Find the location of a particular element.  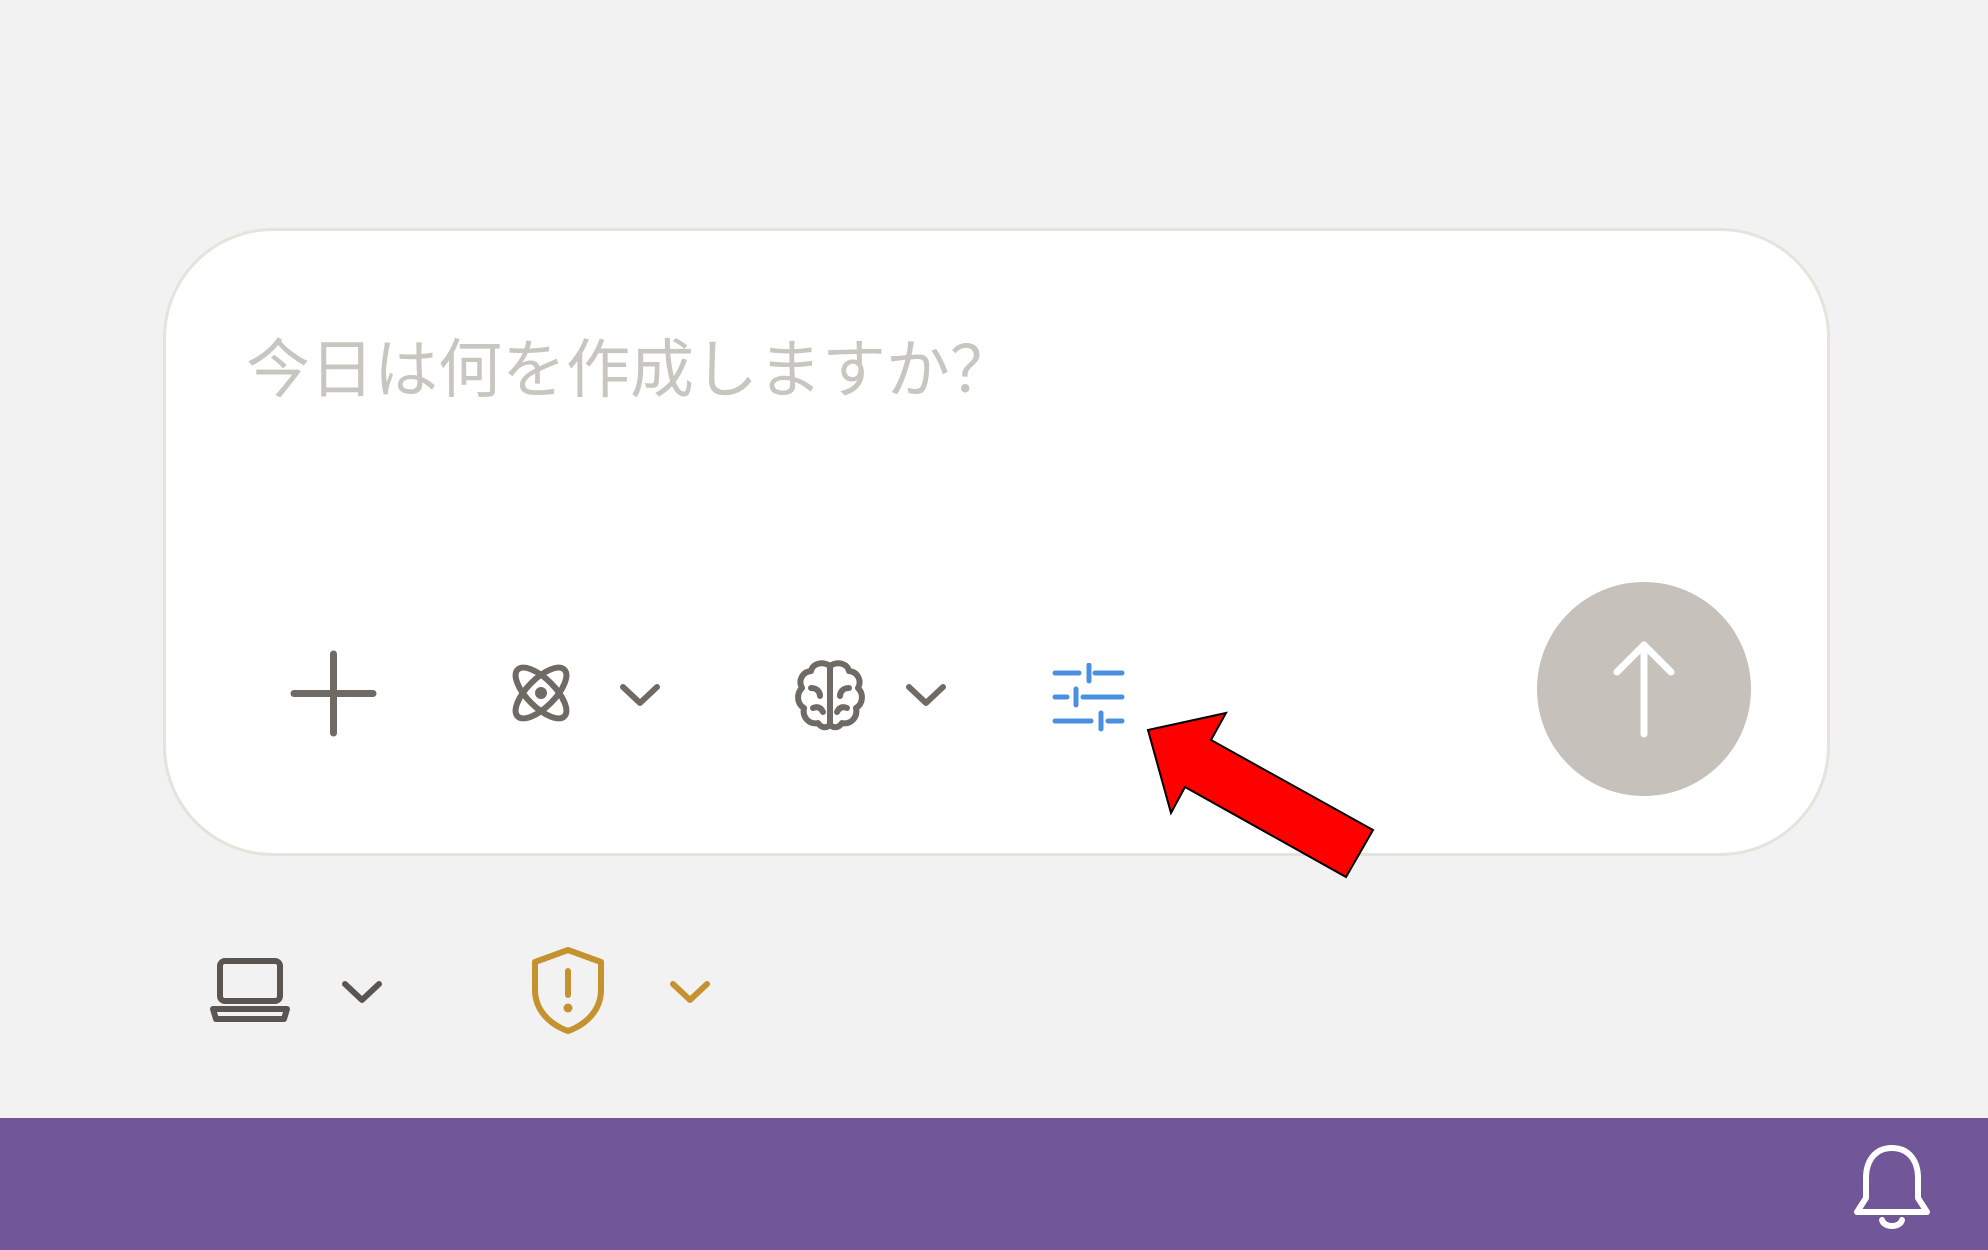

sliders-icon is located at coordinates (1088, 697).